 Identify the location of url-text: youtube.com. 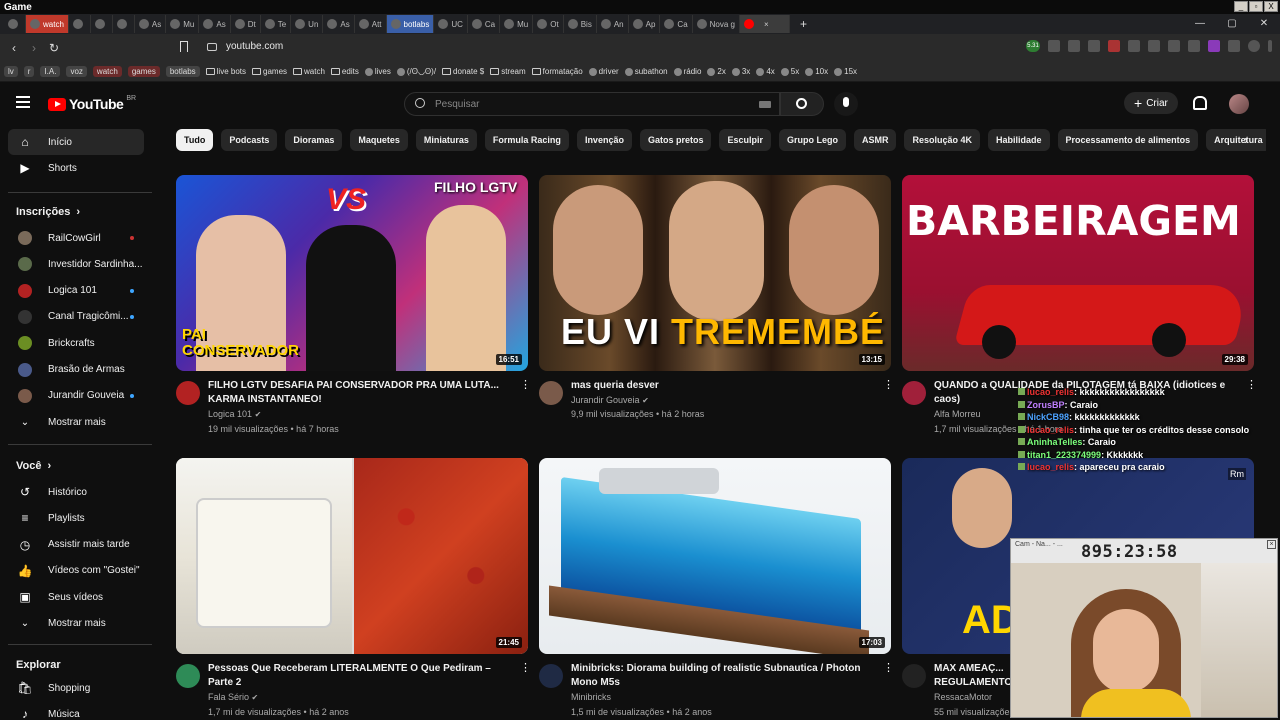
(254, 46).